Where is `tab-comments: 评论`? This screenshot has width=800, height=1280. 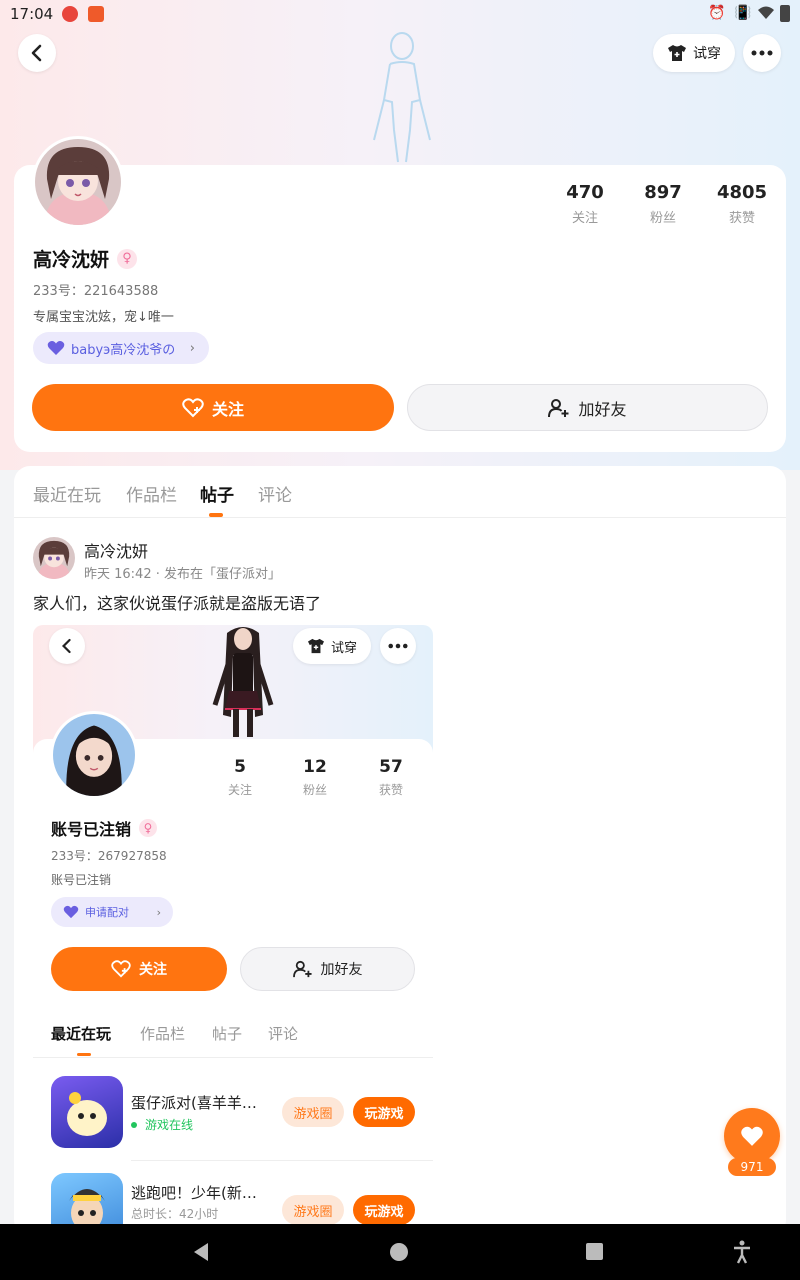 tab-comments: 评论 is located at coordinates (275, 493).